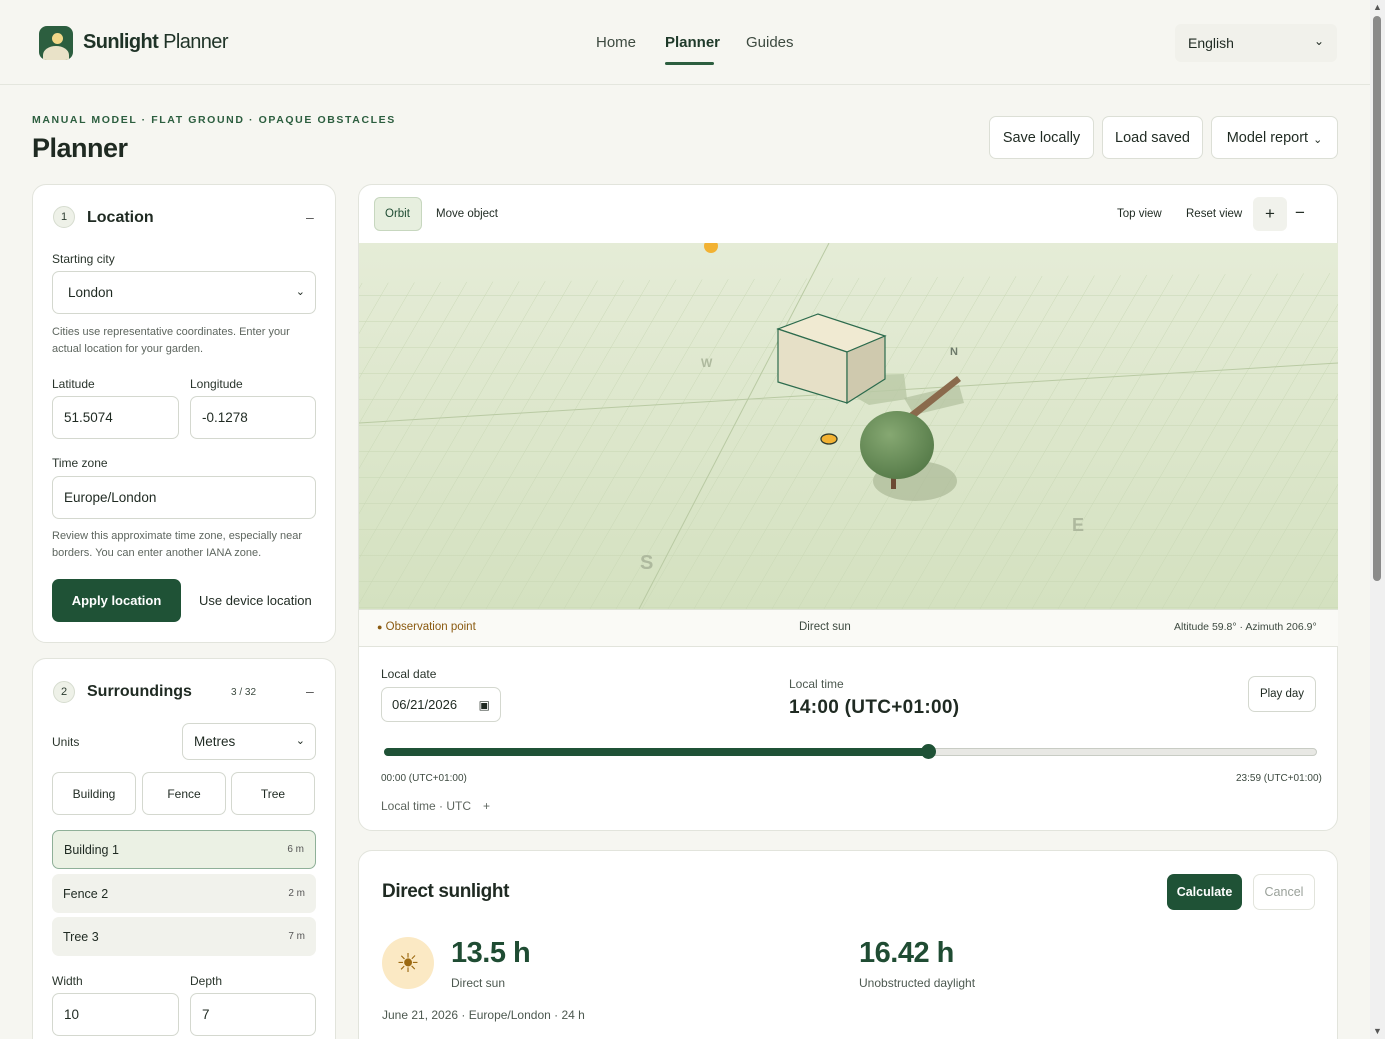  I want to click on scroll-down-icon: ▼, so click(1377, 1031).